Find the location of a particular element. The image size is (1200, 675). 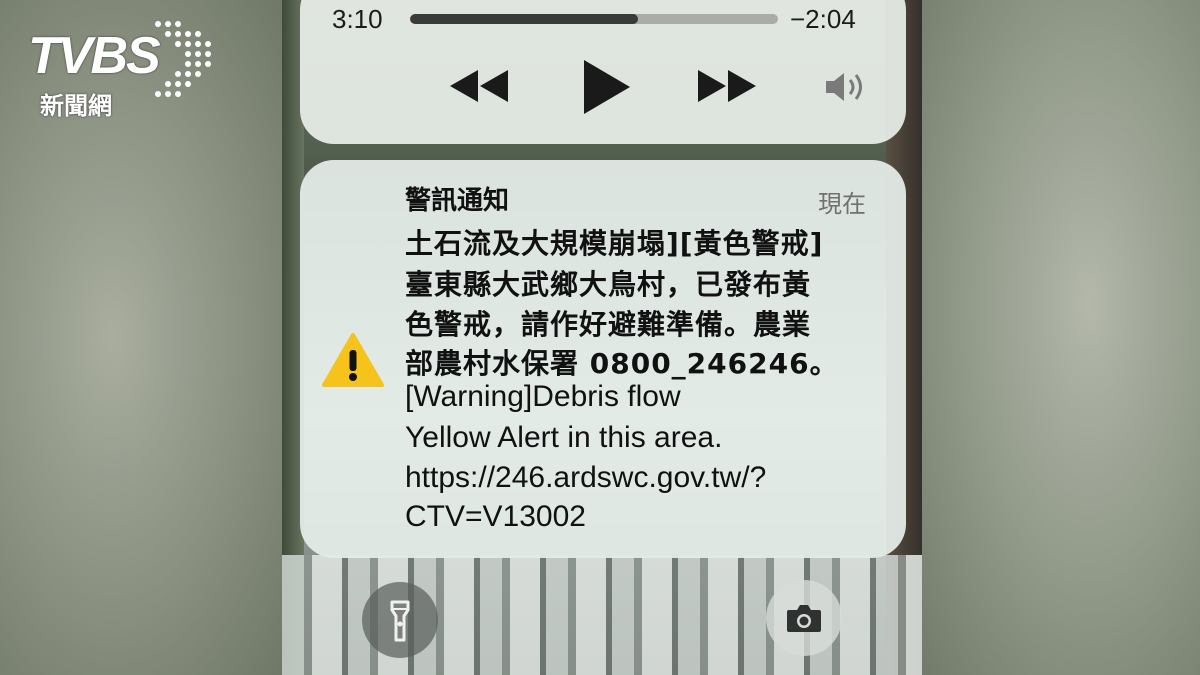

camera-icon is located at coordinates (804, 618).